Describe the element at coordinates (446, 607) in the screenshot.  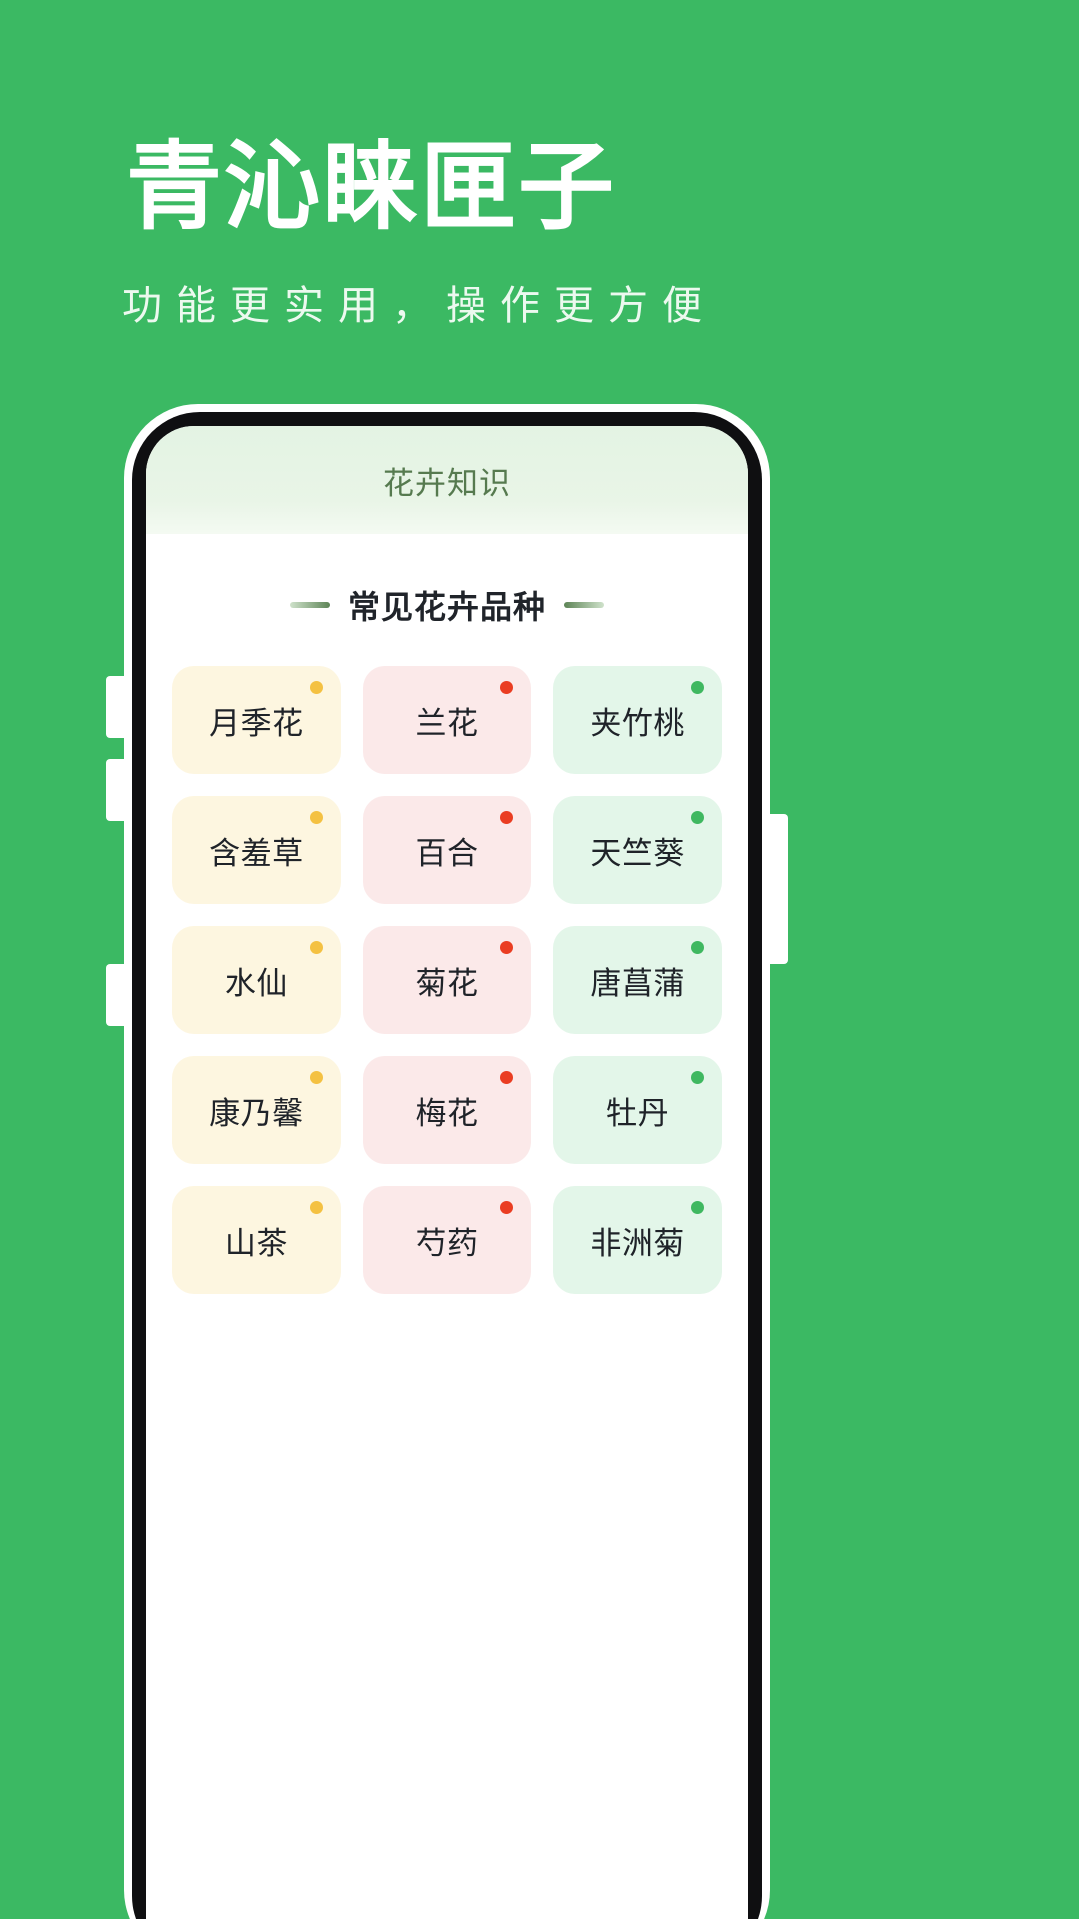
I see `section-title: 常见花卉品种` at that location.